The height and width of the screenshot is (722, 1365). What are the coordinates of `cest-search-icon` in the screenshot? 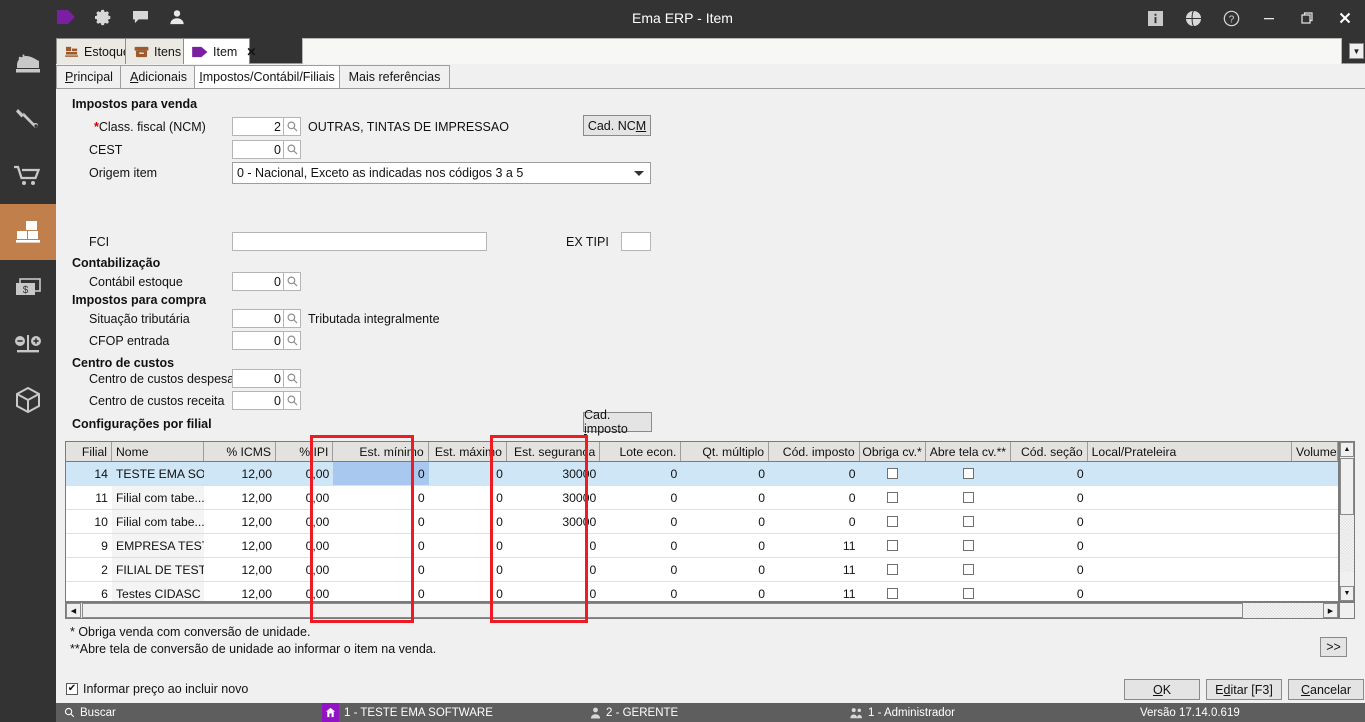 It's located at (292, 149).